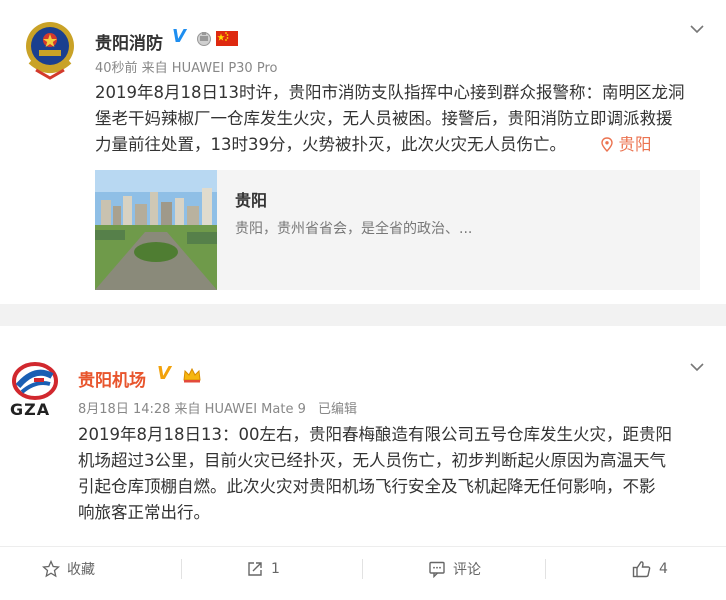  I want to click on airport-avatar: GZA, so click(38, 389).